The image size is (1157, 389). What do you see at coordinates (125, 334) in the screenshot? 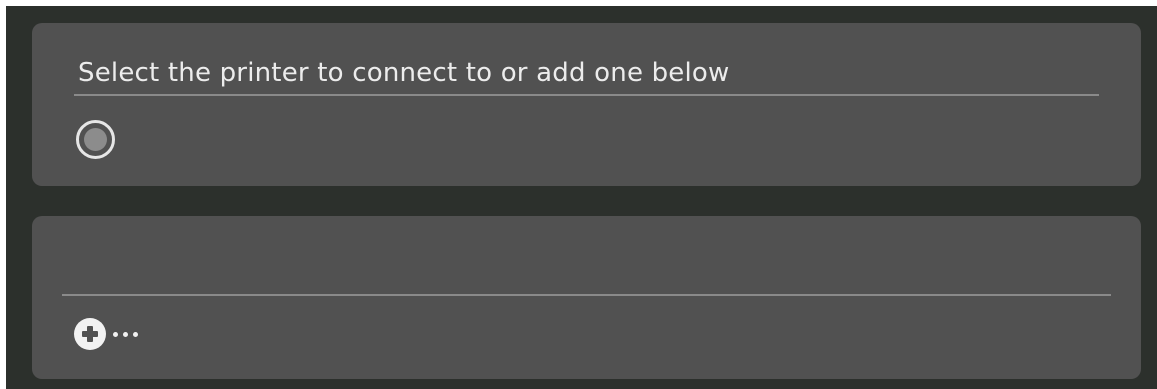
I see `ellipsis-icon` at bounding box center [125, 334].